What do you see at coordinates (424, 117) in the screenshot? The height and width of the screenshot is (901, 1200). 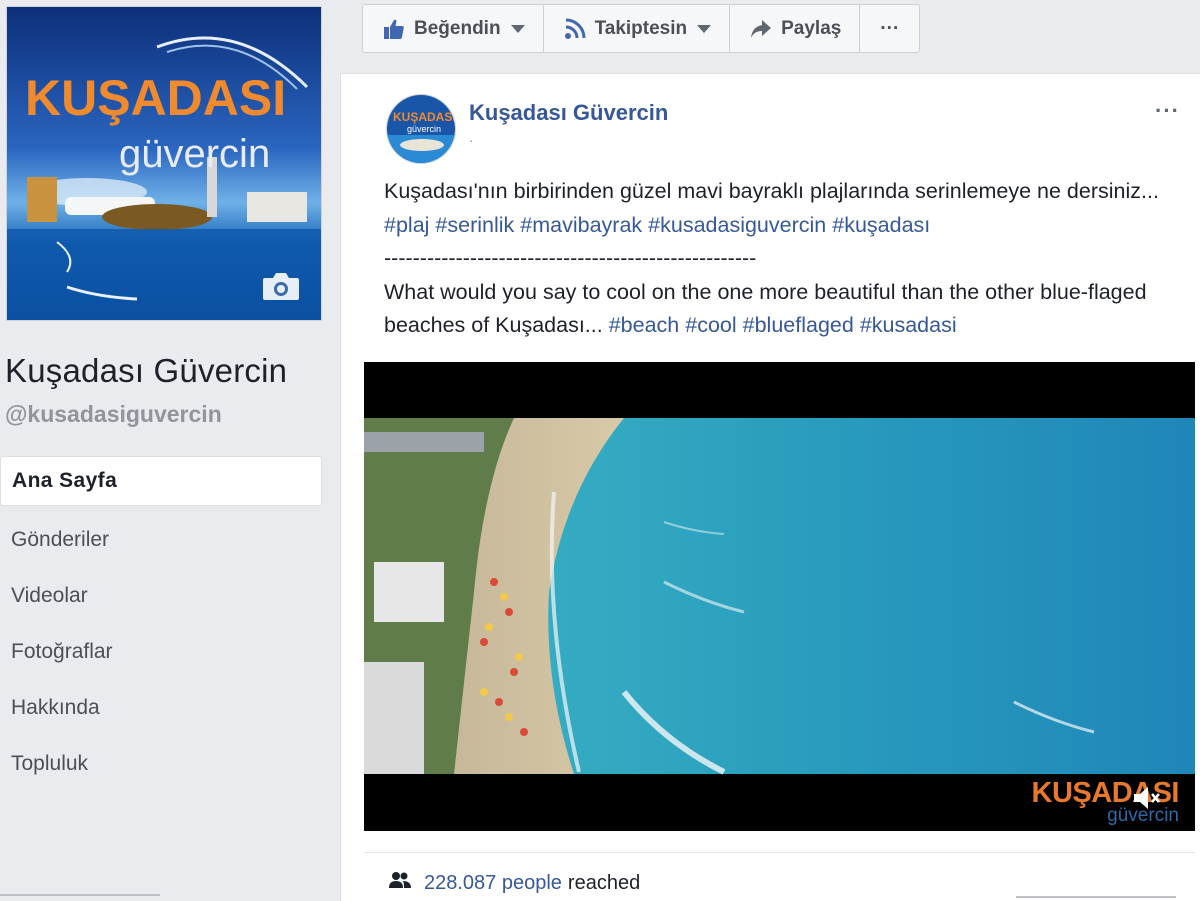 I see `svg-text: KUŞADASI` at bounding box center [424, 117].